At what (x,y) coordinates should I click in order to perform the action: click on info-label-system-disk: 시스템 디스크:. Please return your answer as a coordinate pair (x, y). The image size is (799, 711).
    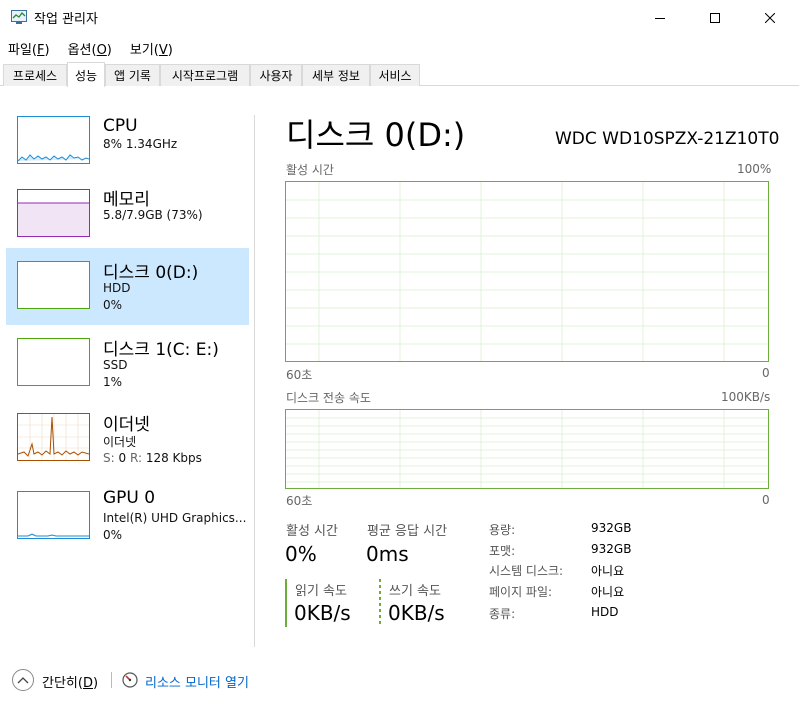
    Looking at the image, I should click on (526, 571).